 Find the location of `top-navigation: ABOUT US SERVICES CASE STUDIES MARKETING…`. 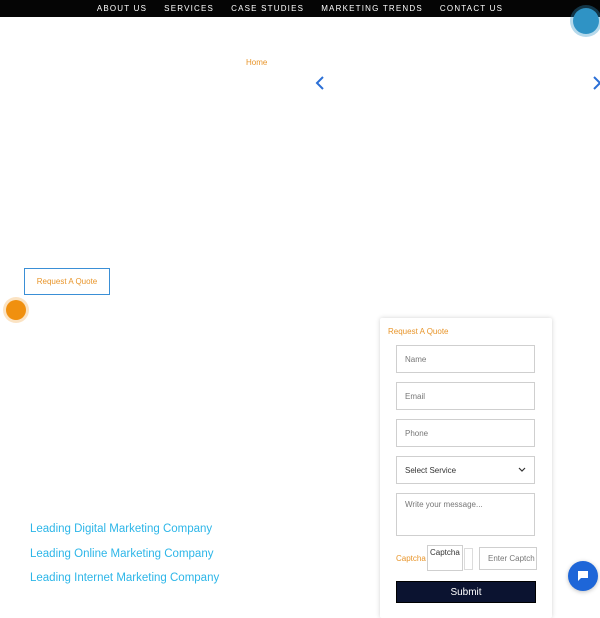

top-navigation: ABOUT US SERVICES CASE STUDIES MARKETING… is located at coordinates (300, 8).